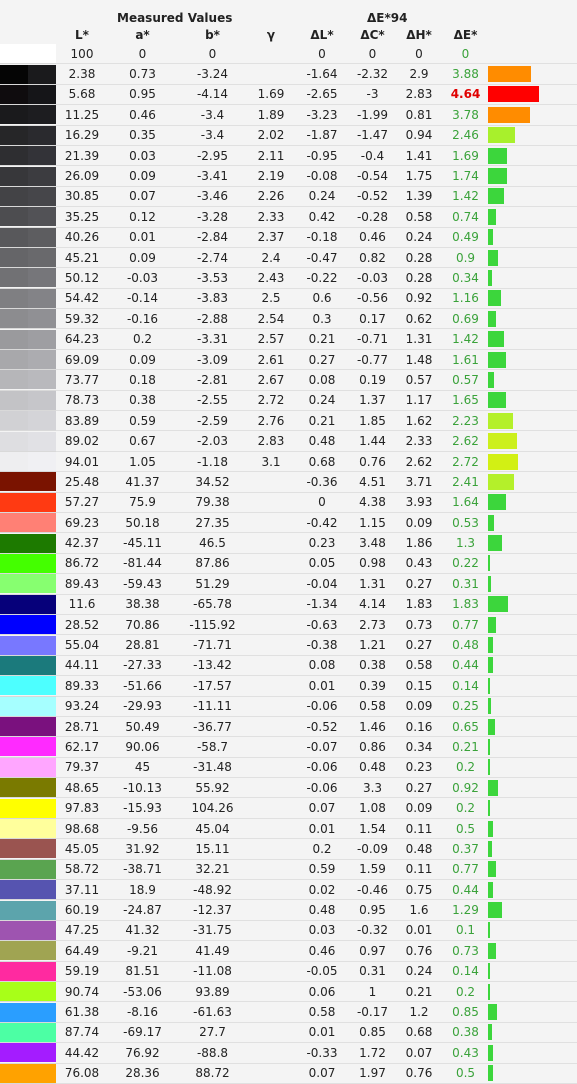 The width and height of the screenshot is (577, 1084). What do you see at coordinates (212, 115) in the screenshot?
I see `cell-b: -3.4` at bounding box center [212, 115].